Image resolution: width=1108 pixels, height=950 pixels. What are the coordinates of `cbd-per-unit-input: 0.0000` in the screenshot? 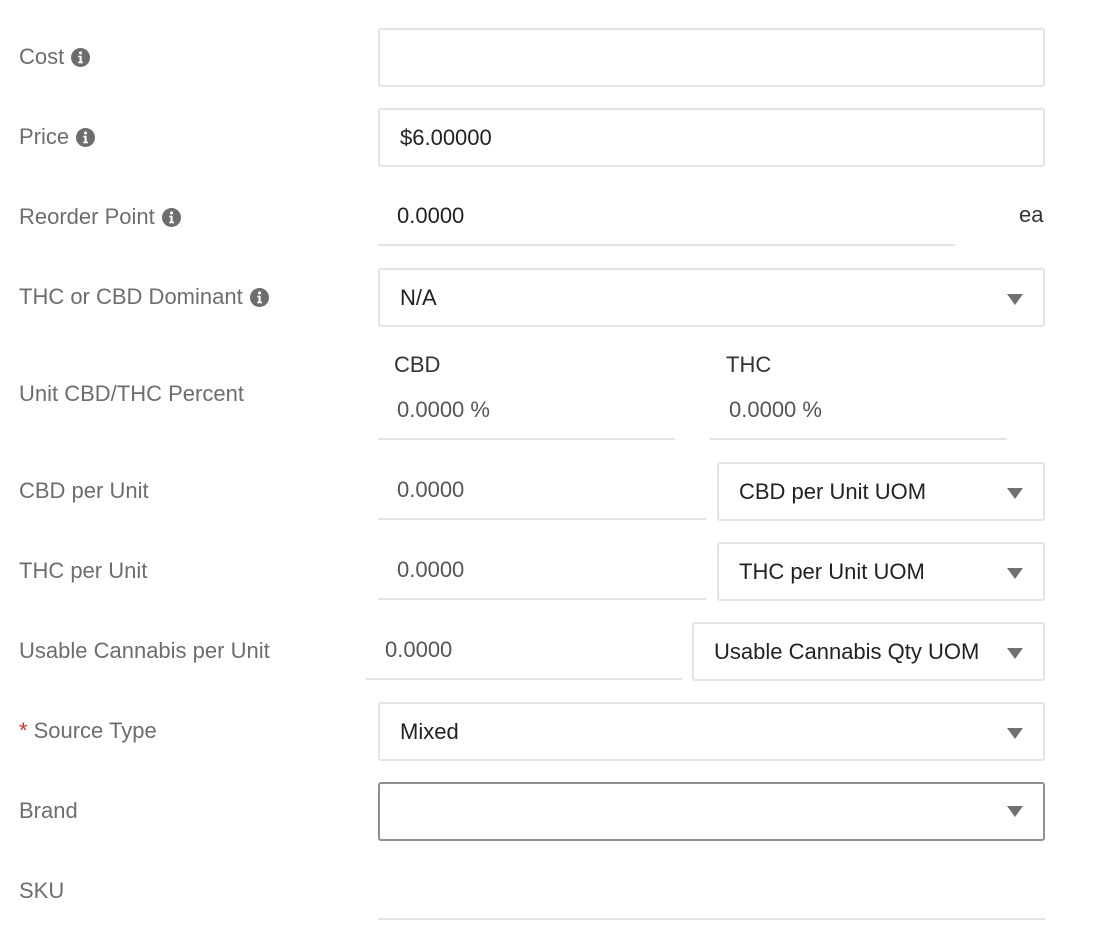 It's located at (542, 491).